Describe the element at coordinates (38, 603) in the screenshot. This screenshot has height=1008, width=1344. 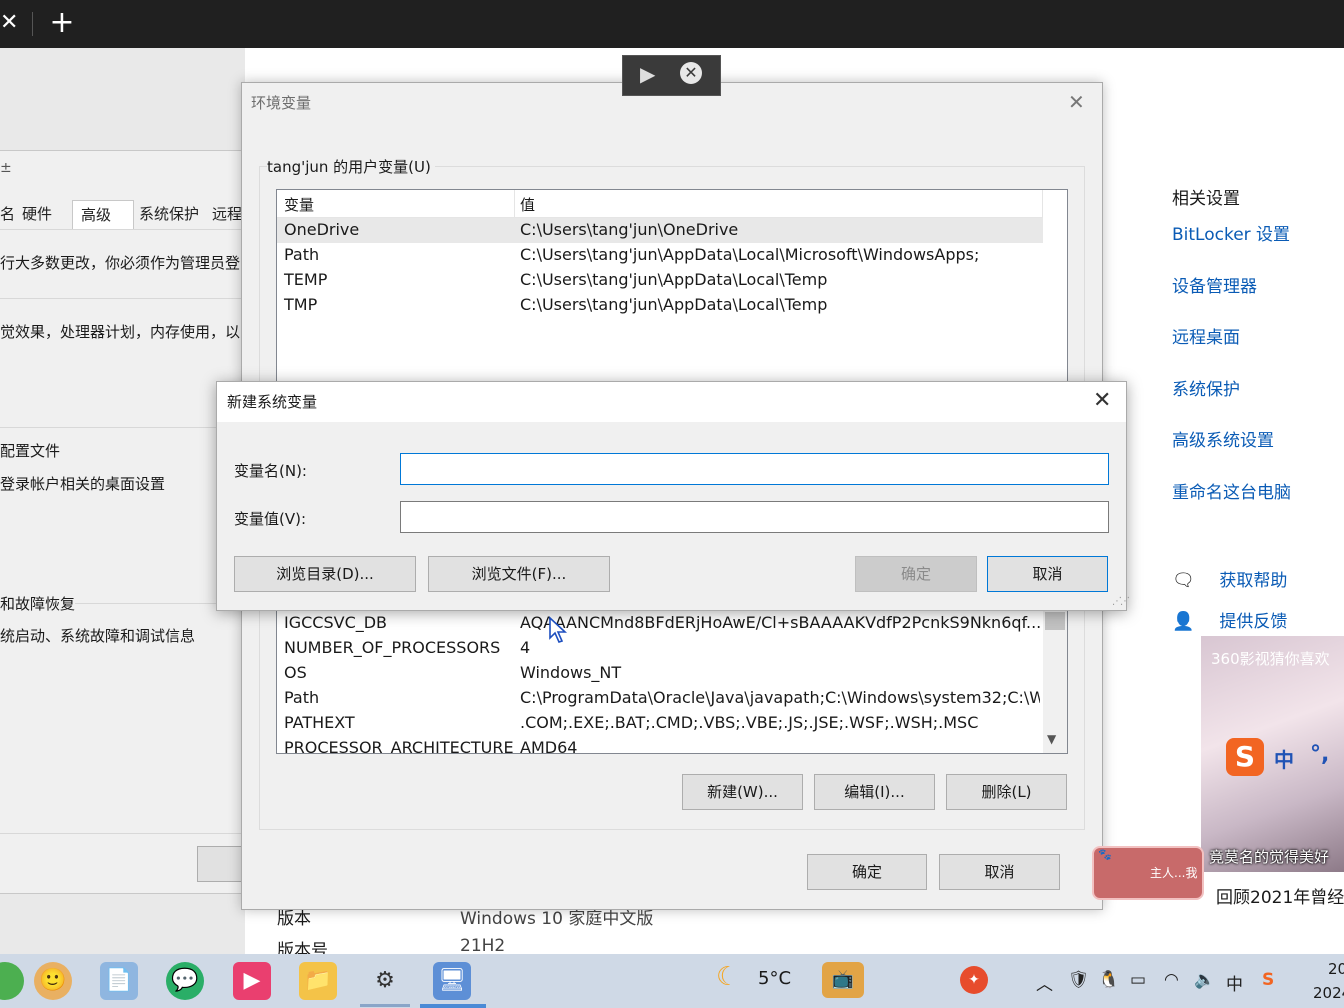
I see `recovery-header: 和故障恢复` at that location.